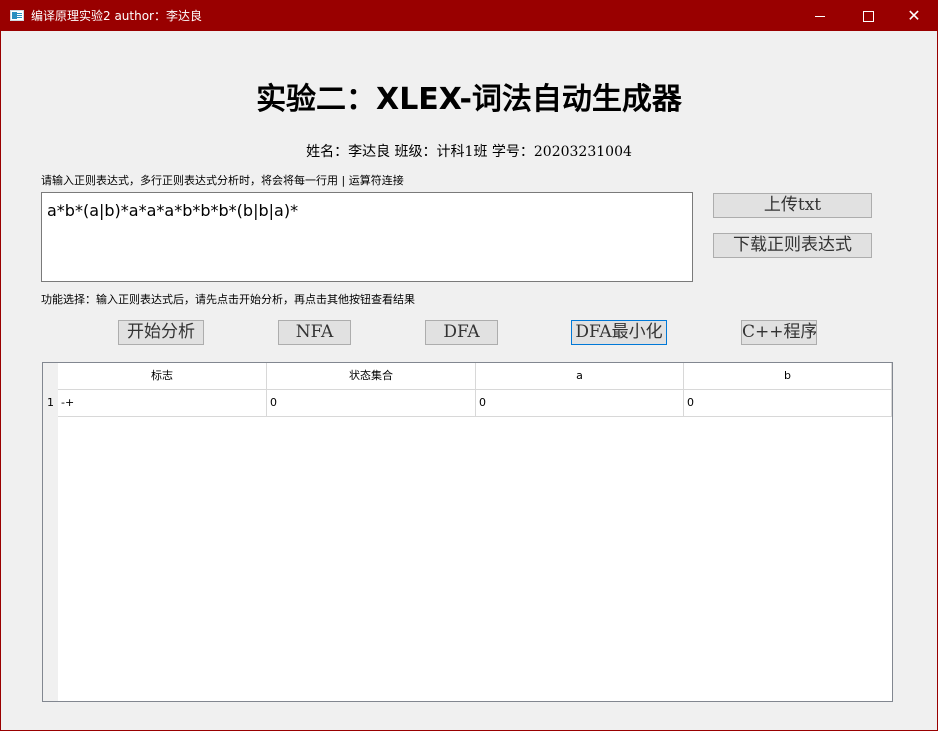 This screenshot has width=938, height=731. What do you see at coordinates (228, 299) in the screenshot?
I see `function-hint: 功能选择：输入正则表达式后，请先点击开始分析，再点击其他按钮查看结果` at bounding box center [228, 299].